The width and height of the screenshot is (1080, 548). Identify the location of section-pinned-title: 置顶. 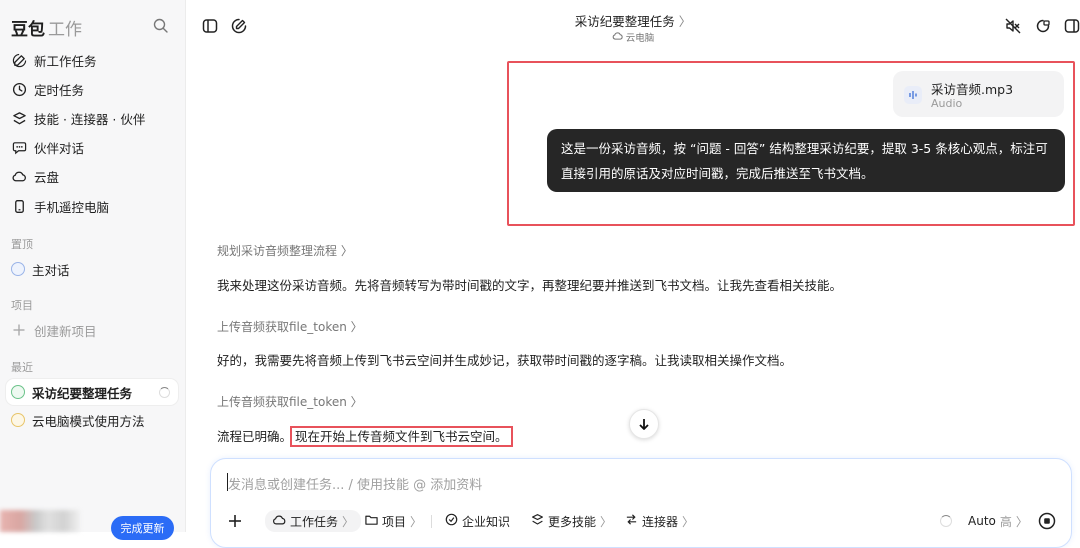
(22, 244).